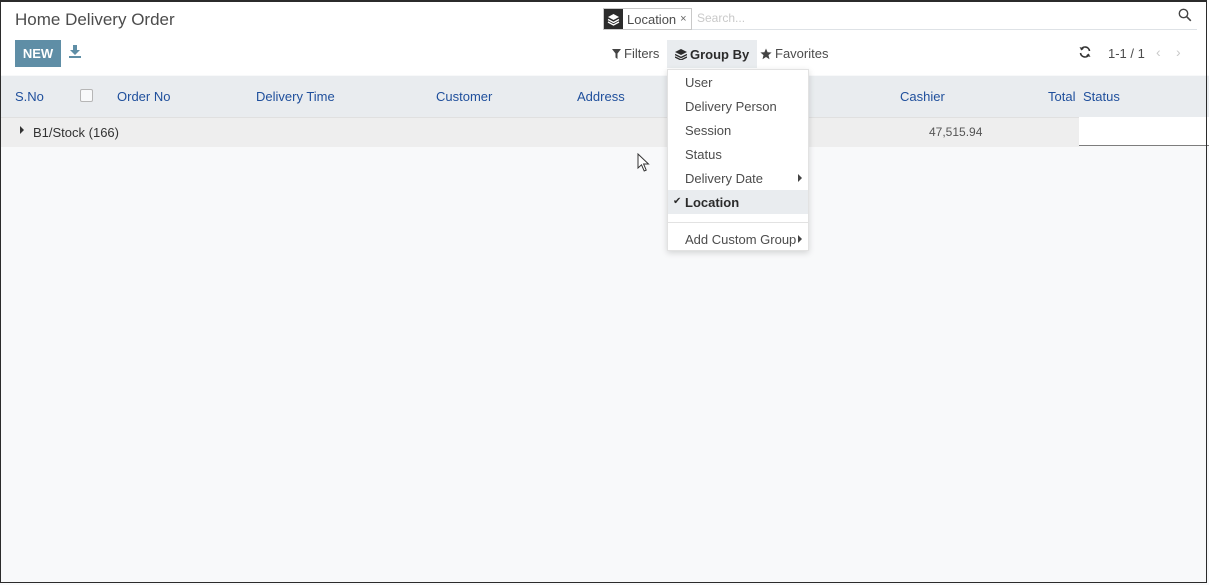 The height and width of the screenshot is (585, 1209). I want to click on search-bar: Location ×, so click(900, 18).